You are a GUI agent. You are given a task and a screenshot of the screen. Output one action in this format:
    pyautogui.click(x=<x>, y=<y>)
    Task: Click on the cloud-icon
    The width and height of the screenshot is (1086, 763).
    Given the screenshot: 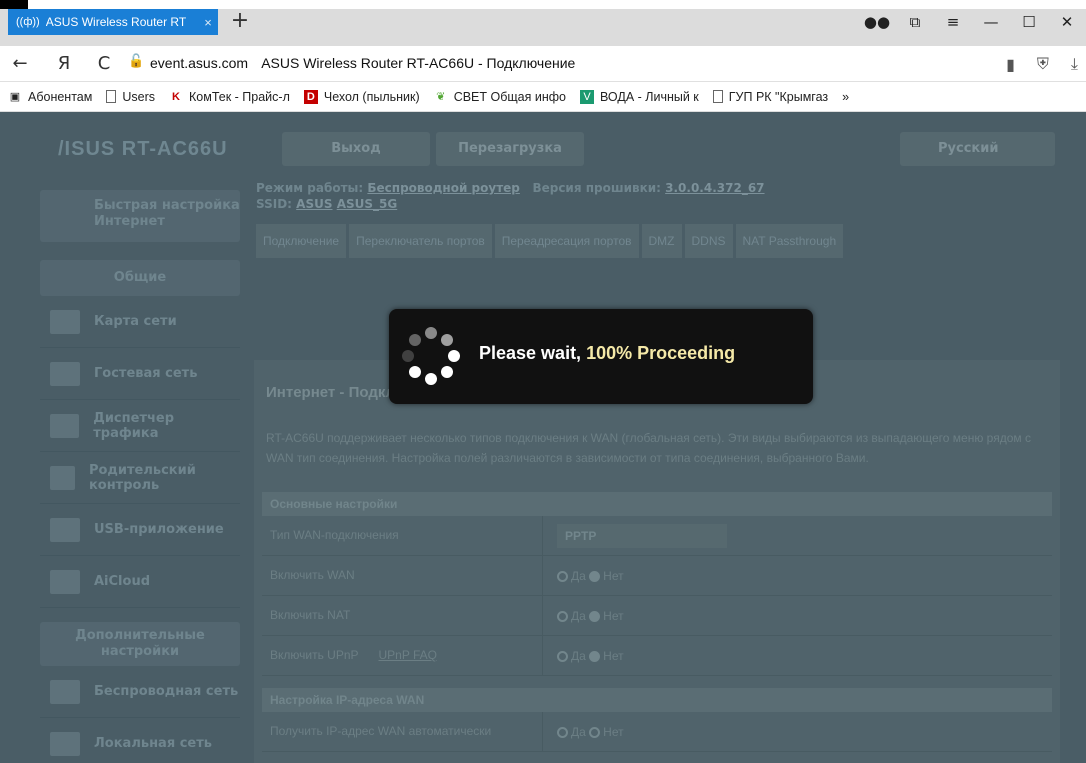 What is the action you would take?
    pyautogui.click(x=65, y=581)
    